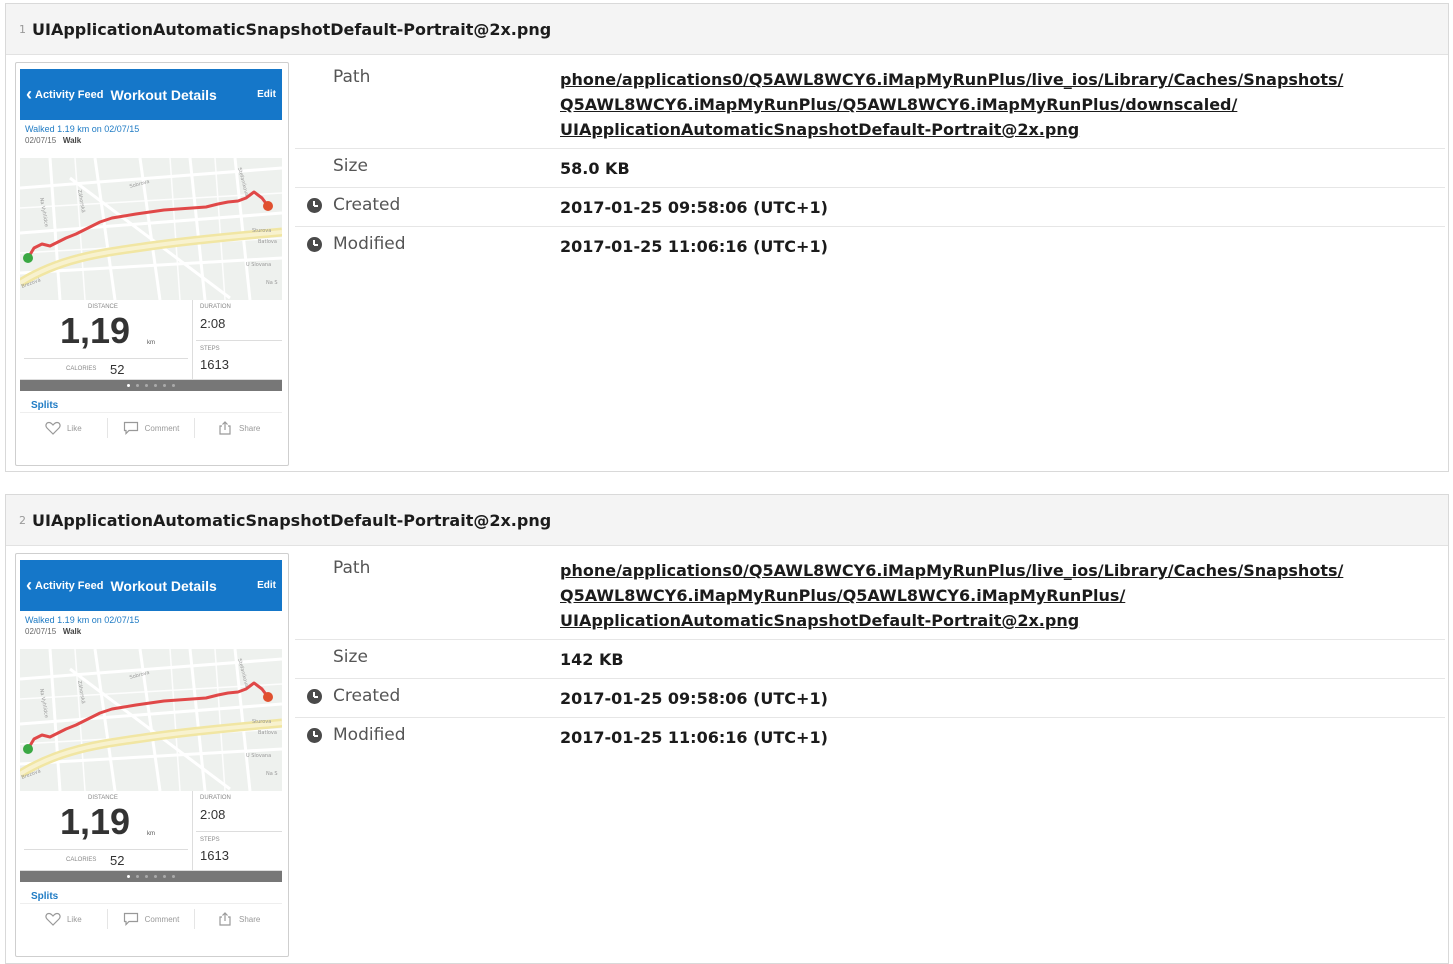  I want to click on chevron-left-icon: ‹, so click(29, 94).